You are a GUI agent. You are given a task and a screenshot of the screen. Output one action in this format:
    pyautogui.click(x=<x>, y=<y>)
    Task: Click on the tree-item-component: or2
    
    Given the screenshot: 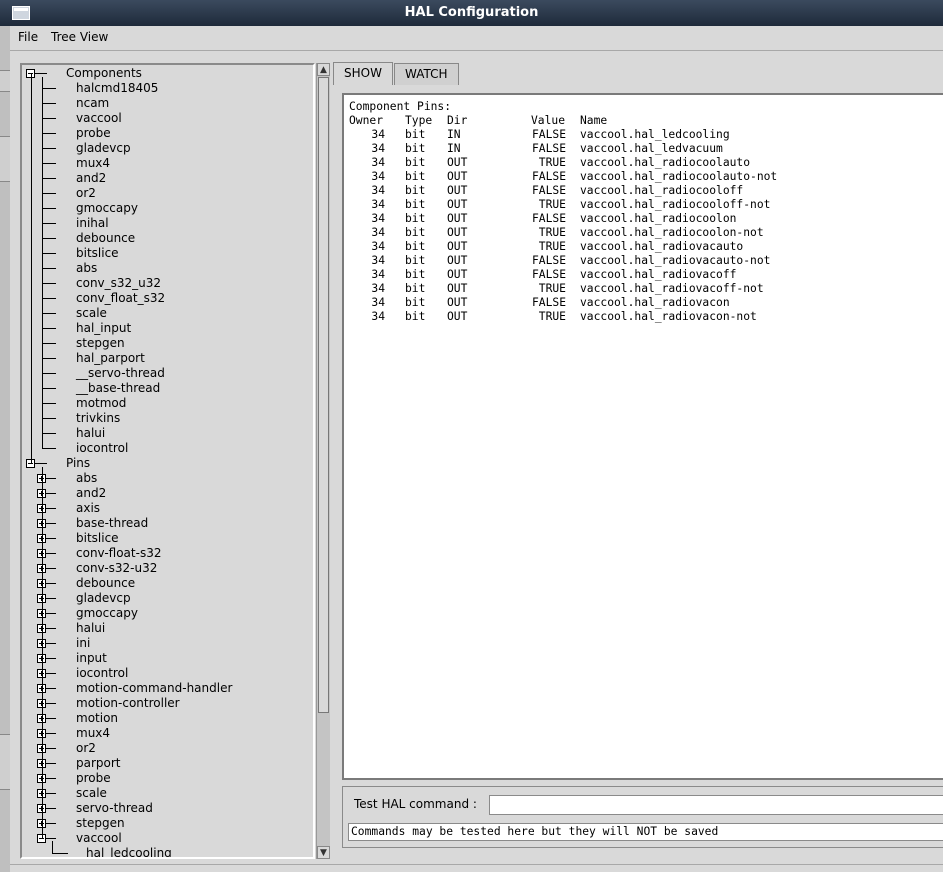 What is the action you would take?
    pyautogui.click(x=86, y=193)
    